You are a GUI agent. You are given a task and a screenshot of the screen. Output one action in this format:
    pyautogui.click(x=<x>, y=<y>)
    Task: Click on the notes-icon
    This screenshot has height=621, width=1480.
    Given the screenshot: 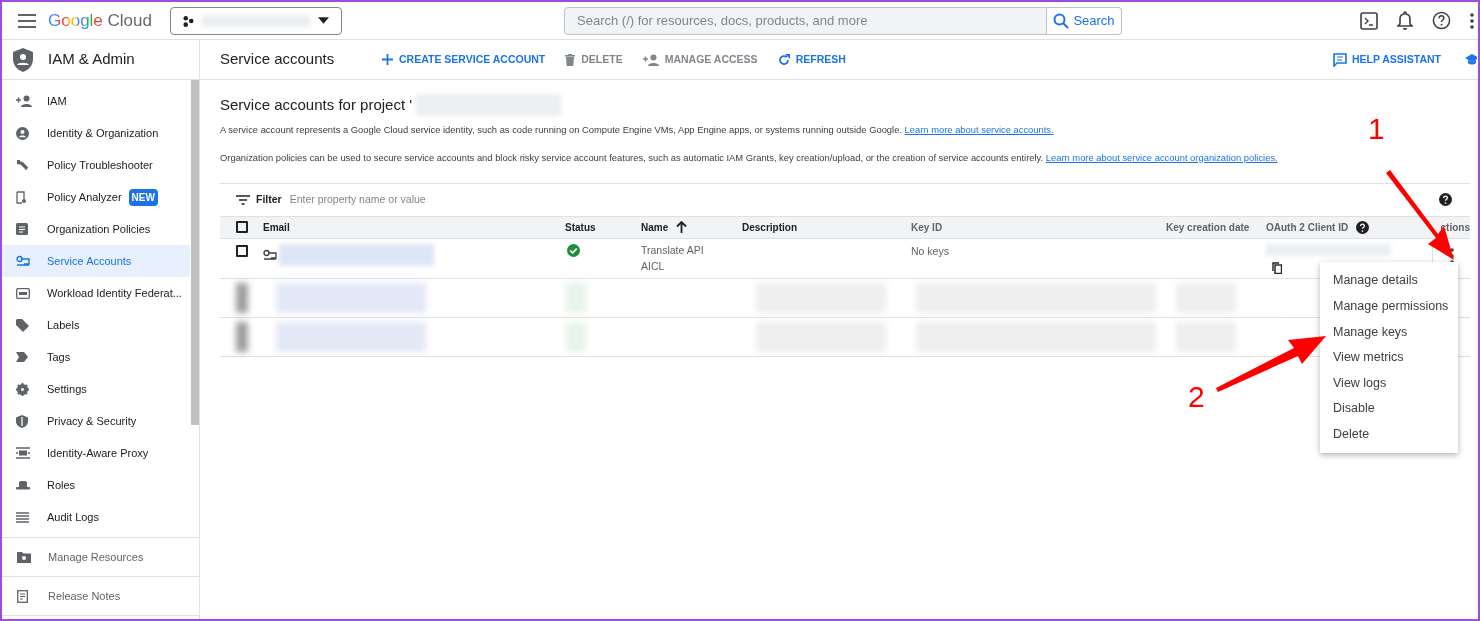 What is the action you would take?
    pyautogui.click(x=23, y=596)
    